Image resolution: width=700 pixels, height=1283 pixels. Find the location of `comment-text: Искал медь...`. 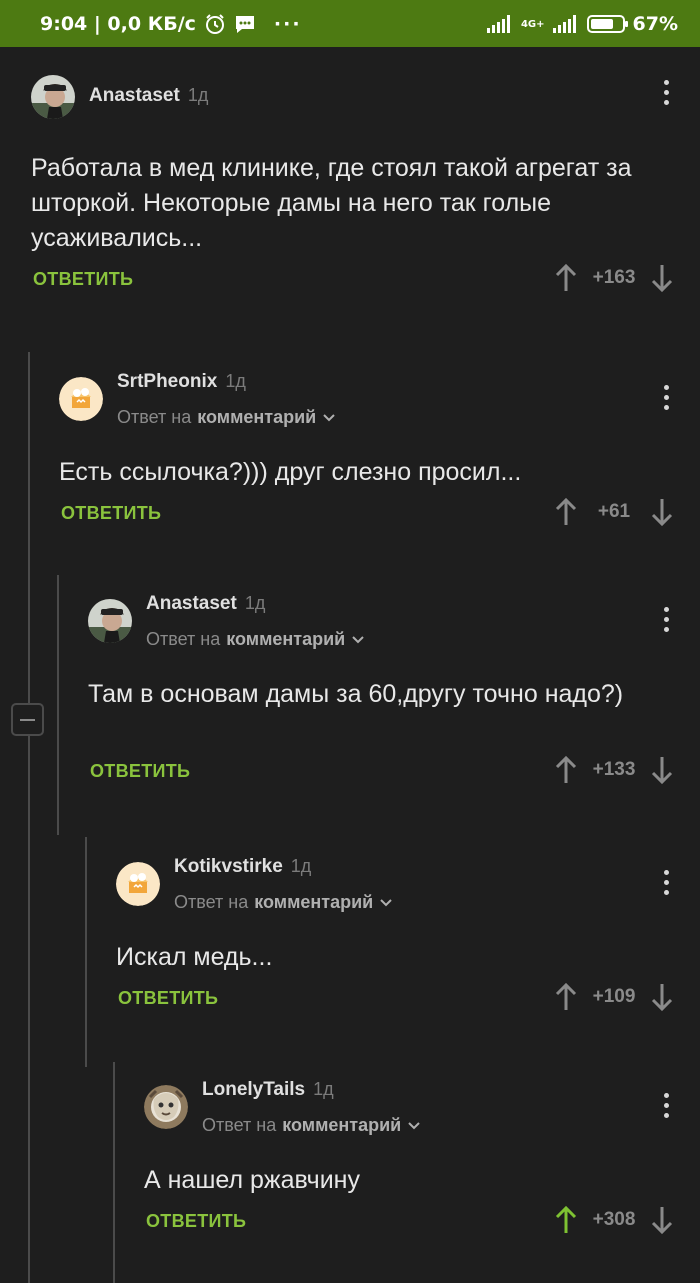

comment-text: Искал медь... is located at coordinates (194, 957).